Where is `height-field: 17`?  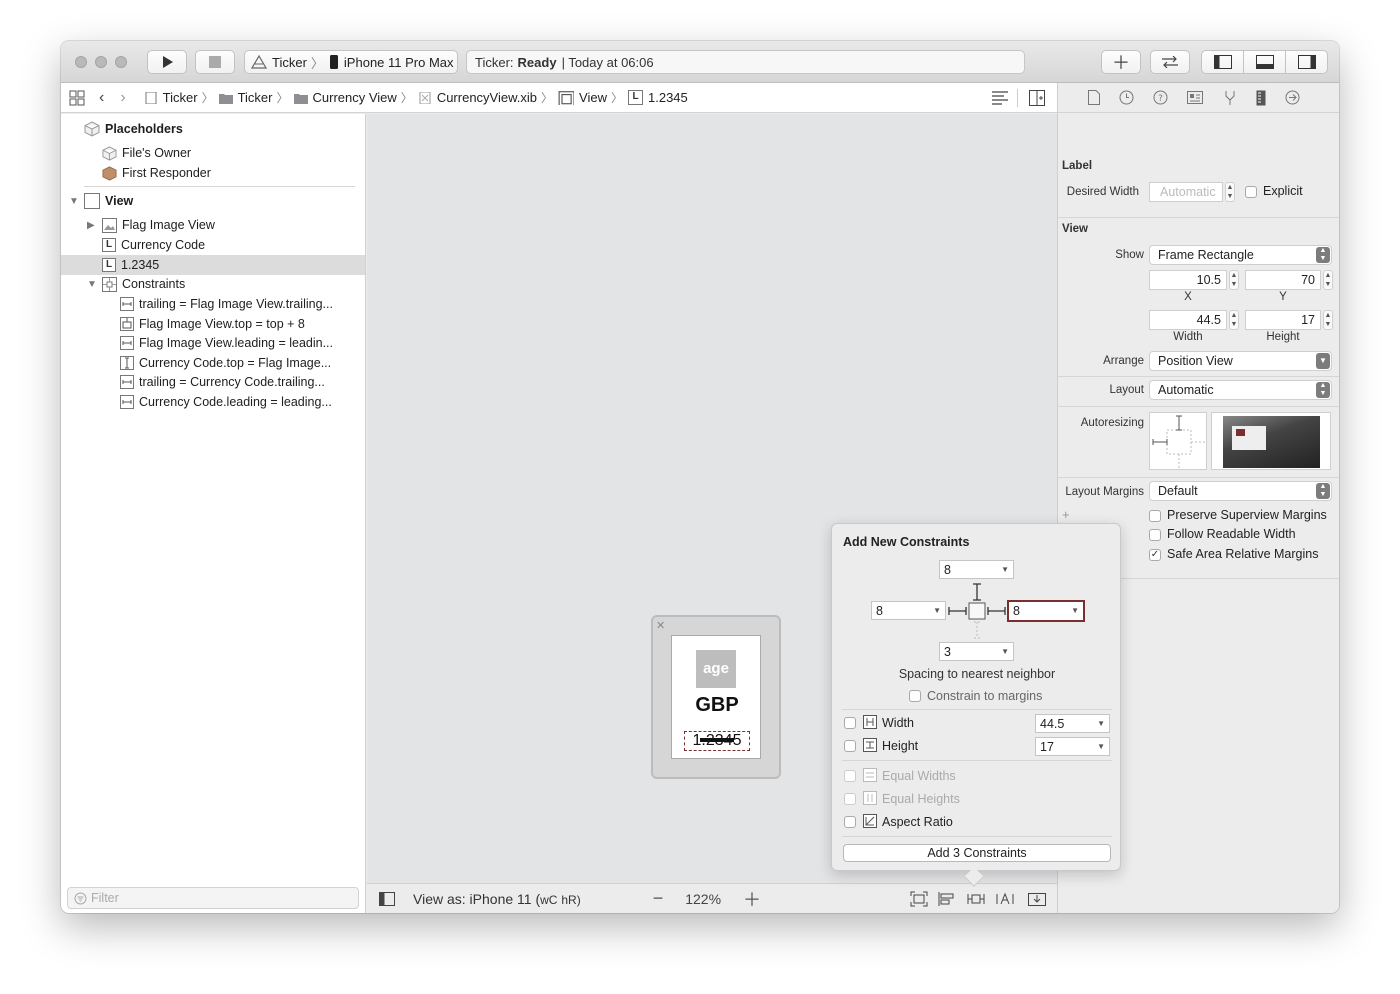
height-field: 17 is located at coordinates (1283, 320).